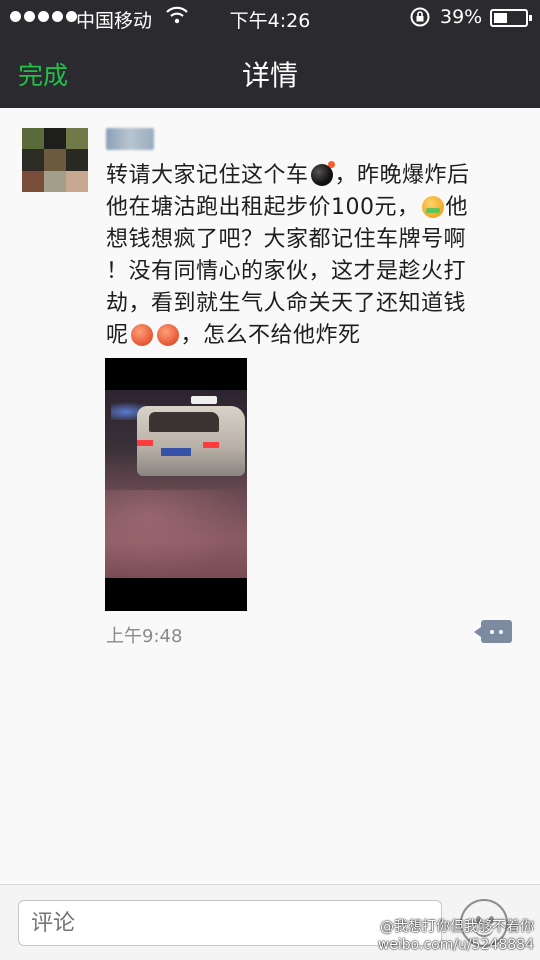  What do you see at coordinates (493, 631) in the screenshot?
I see `comment-bubble-icon` at bounding box center [493, 631].